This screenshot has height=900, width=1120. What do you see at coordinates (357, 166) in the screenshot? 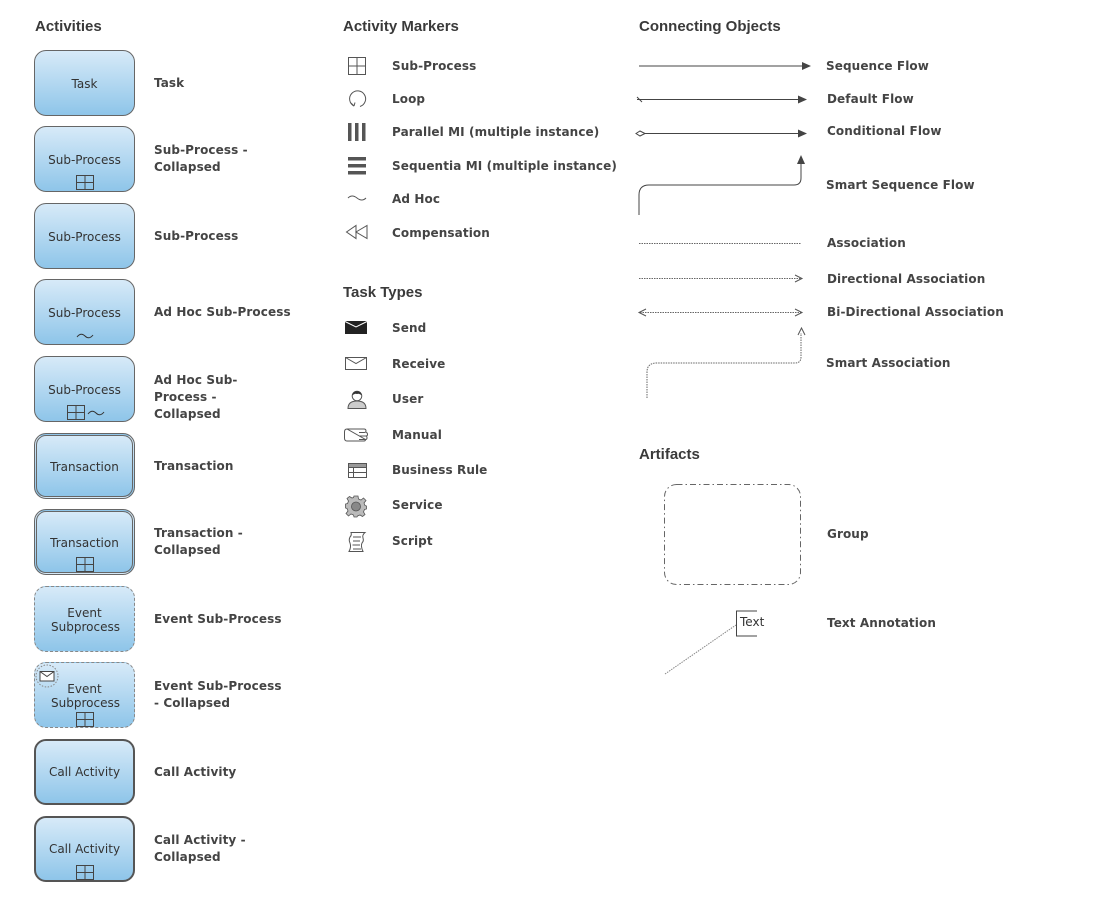
I see `sequential-mi-marker-icon` at bounding box center [357, 166].